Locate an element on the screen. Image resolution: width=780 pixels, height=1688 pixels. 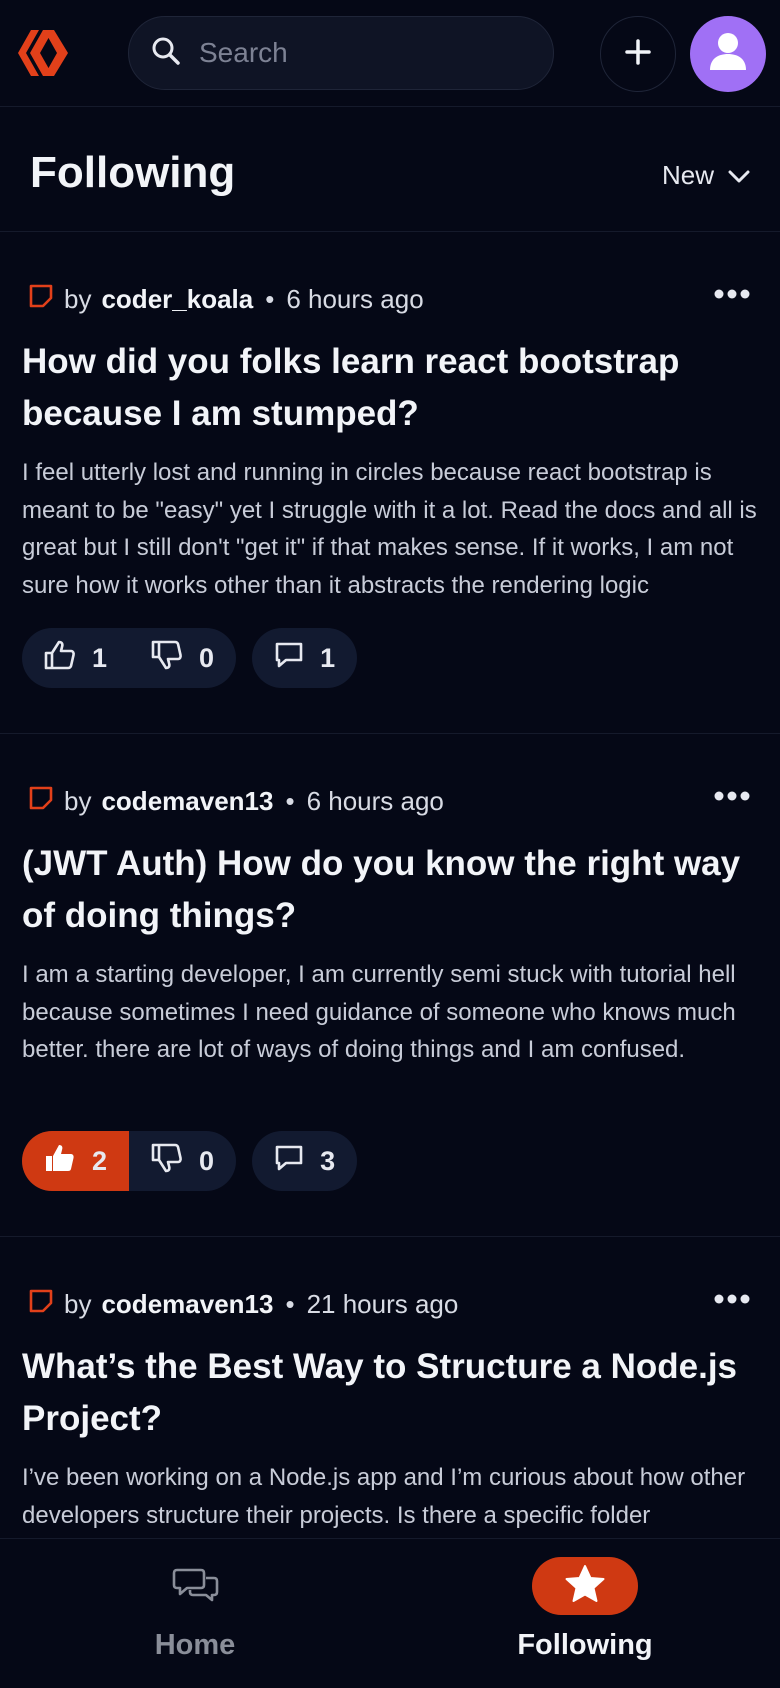
post-actions: 1 0 1 is located at coordinates (190, 658).